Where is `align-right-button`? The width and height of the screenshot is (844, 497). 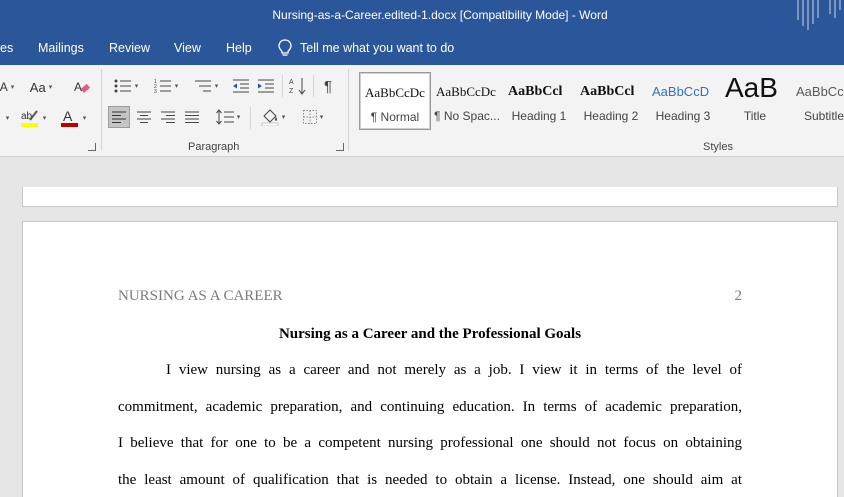
align-right-button is located at coordinates (168, 117).